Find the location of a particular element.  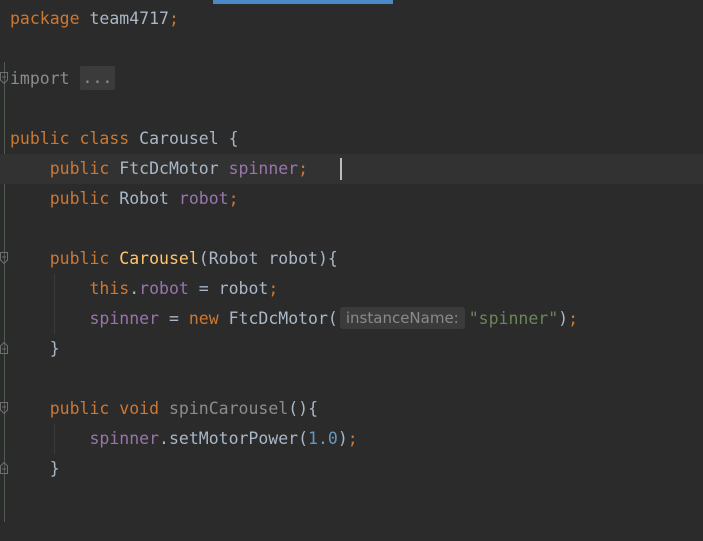

method-call: .setMotorPower( is located at coordinates (234, 438).